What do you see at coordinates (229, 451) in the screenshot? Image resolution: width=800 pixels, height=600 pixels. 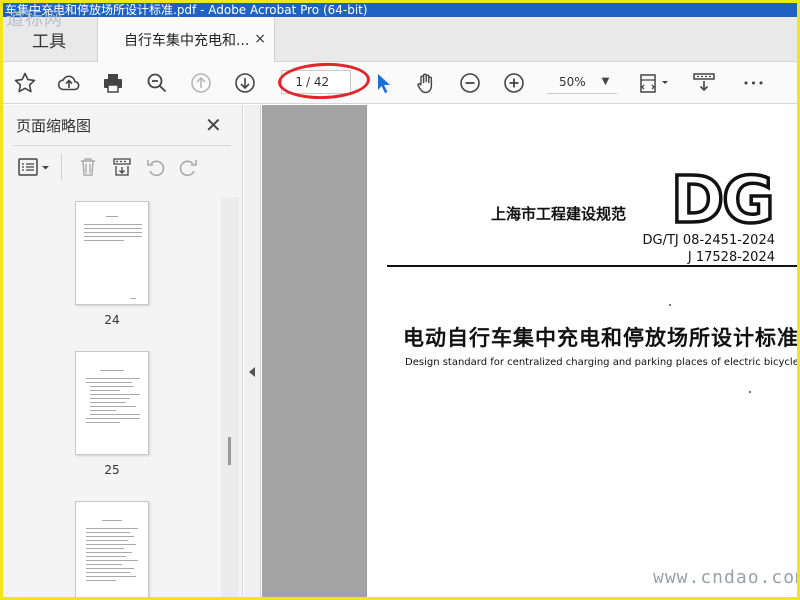 I see `scrollbar-thumb` at bounding box center [229, 451].